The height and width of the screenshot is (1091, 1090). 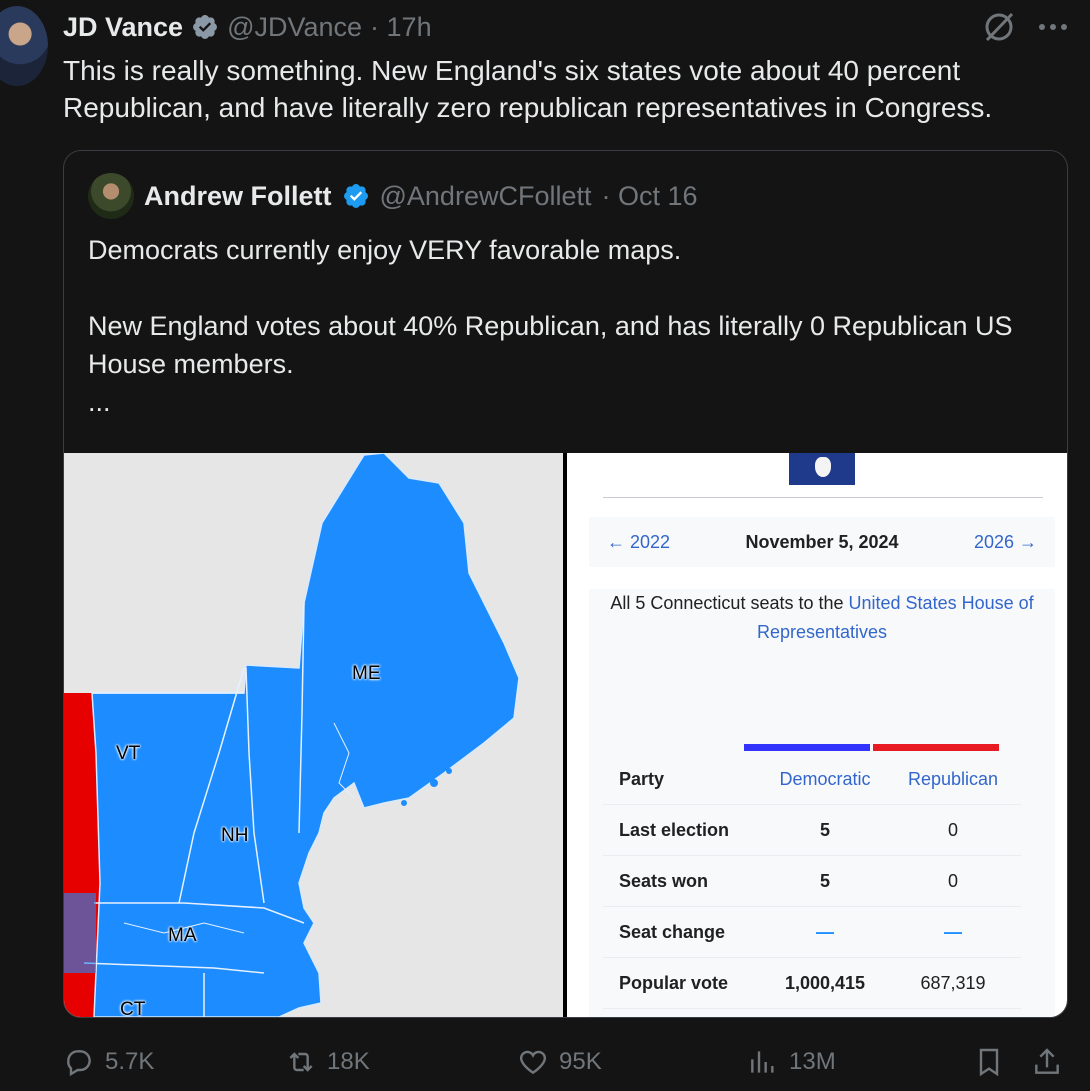 What do you see at coordinates (1025, 27) in the screenshot?
I see `tweet-top-actions` at bounding box center [1025, 27].